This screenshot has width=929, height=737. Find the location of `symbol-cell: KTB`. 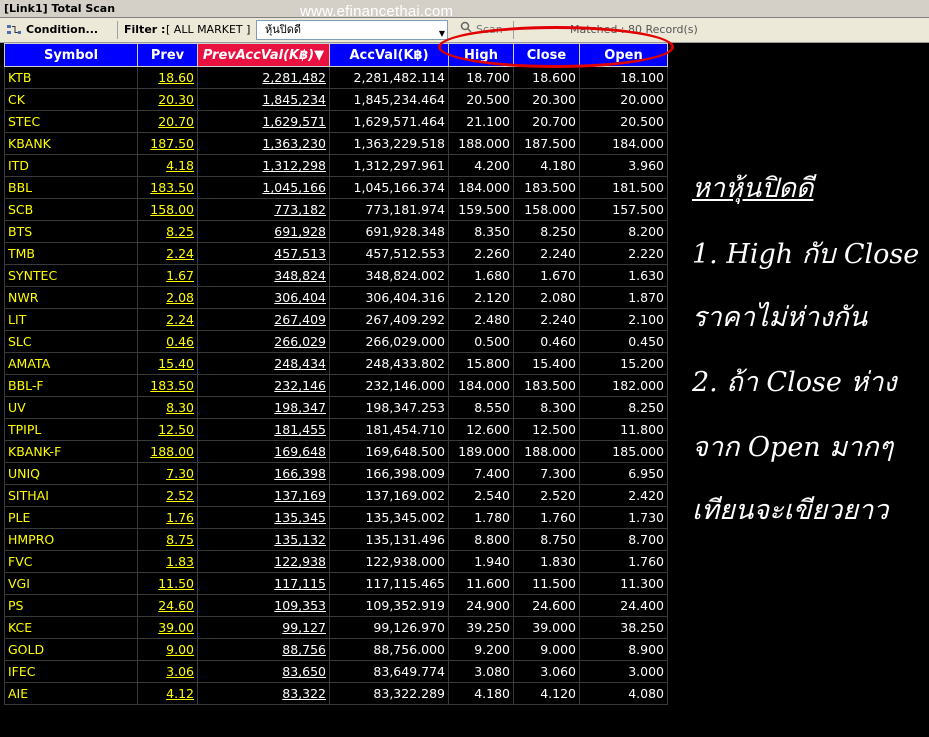

symbol-cell: KTB is located at coordinates (71, 77).